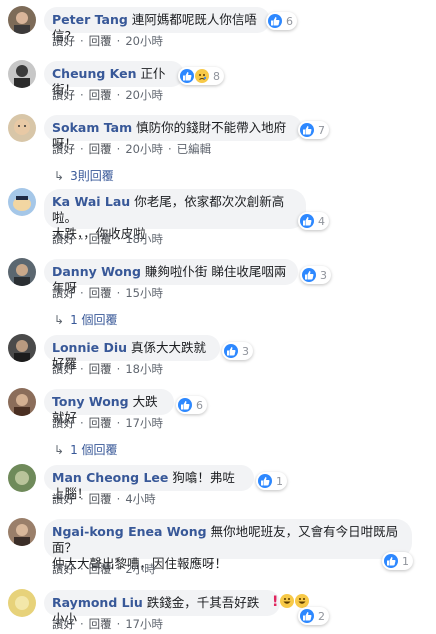 The image size is (436, 634). What do you see at coordinates (91, 201) in the screenshot?
I see `commenter-name: Ka Wai Lau` at bounding box center [91, 201].